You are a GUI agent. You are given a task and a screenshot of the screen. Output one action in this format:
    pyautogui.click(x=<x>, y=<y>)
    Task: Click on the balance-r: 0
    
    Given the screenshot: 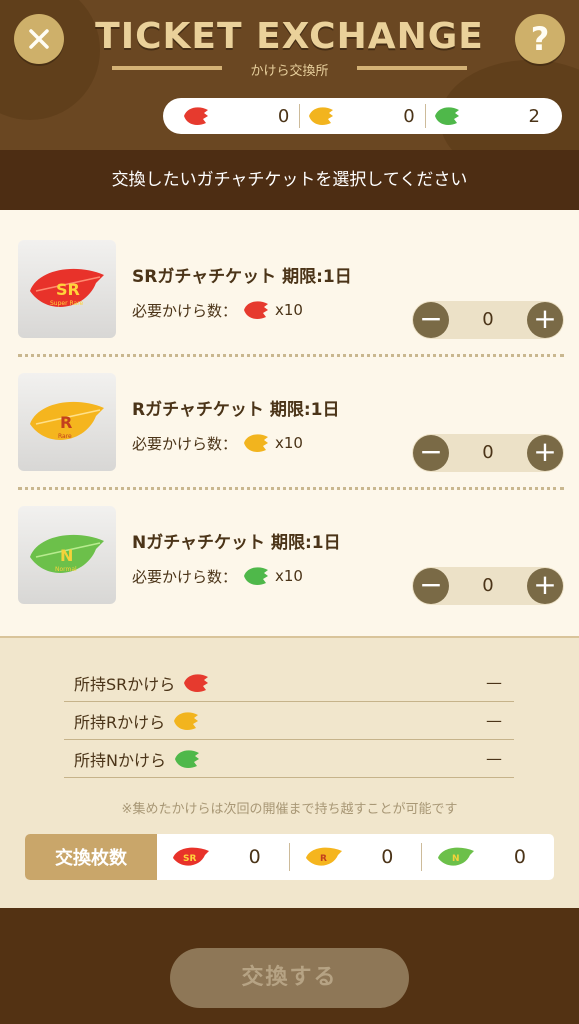 What is the action you would take?
    pyautogui.click(x=363, y=116)
    